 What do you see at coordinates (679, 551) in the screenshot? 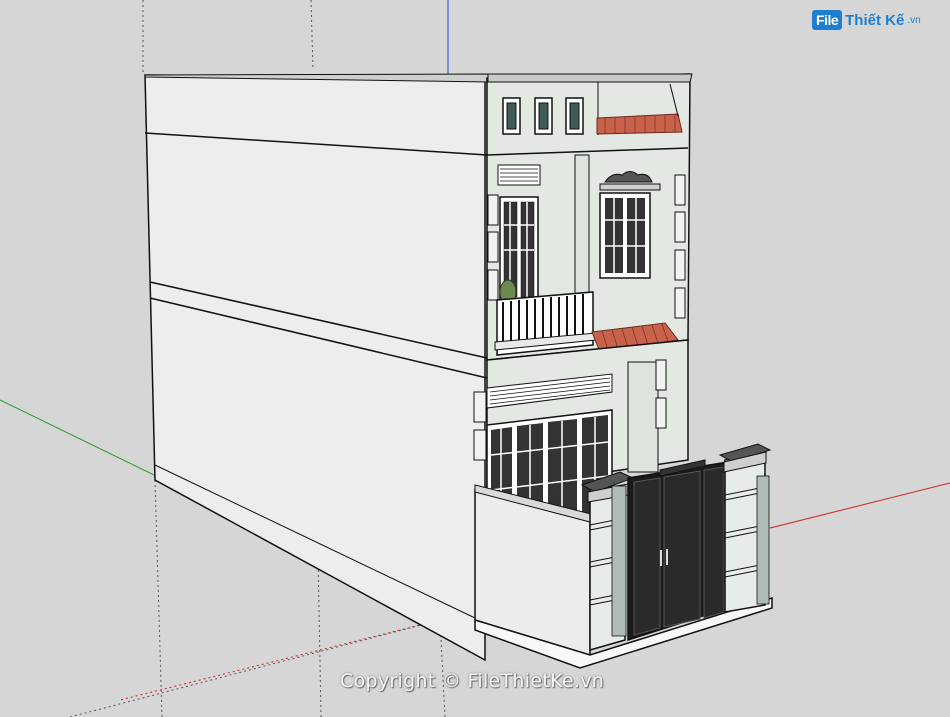
I see `gate-panels` at bounding box center [679, 551].